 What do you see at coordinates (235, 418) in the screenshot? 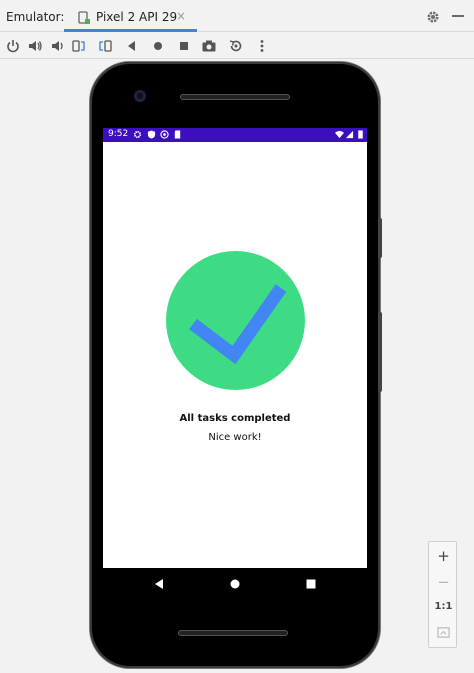
I see `message-title: All tasks completed` at bounding box center [235, 418].